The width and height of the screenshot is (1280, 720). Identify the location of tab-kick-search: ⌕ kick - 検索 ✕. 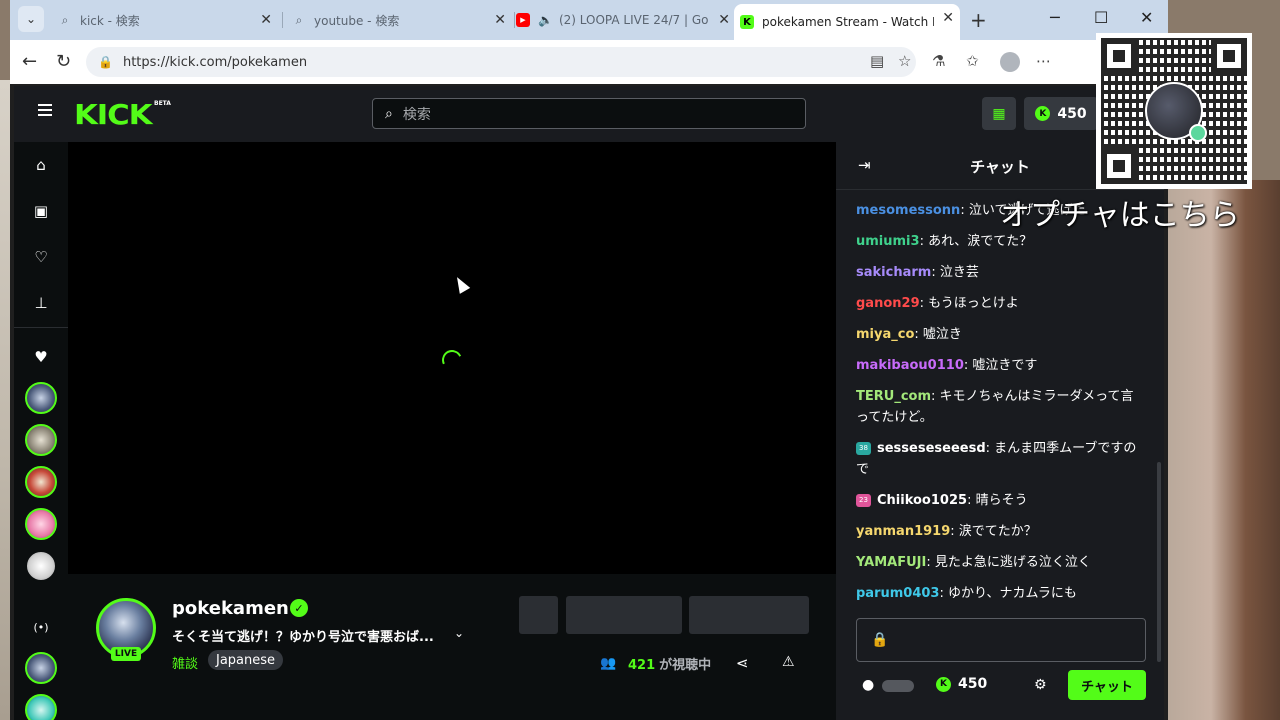
(165, 20).